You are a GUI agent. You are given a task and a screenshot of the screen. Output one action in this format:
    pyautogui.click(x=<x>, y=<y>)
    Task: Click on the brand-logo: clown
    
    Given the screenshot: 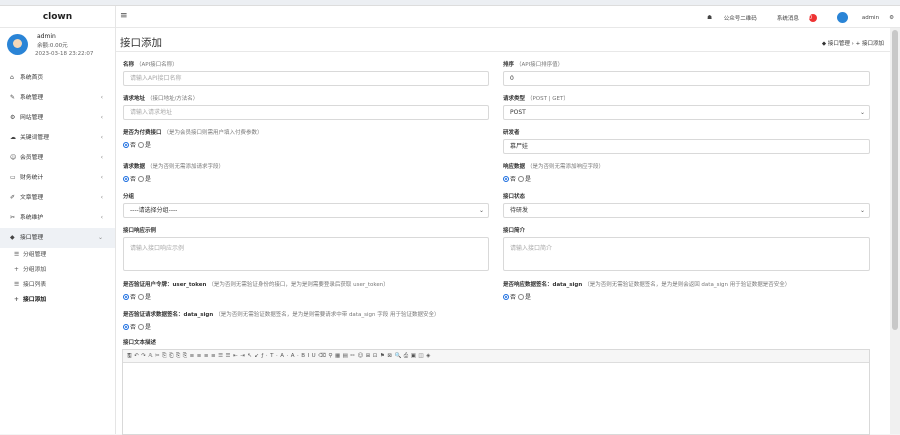 What is the action you would take?
    pyautogui.click(x=57, y=17)
    